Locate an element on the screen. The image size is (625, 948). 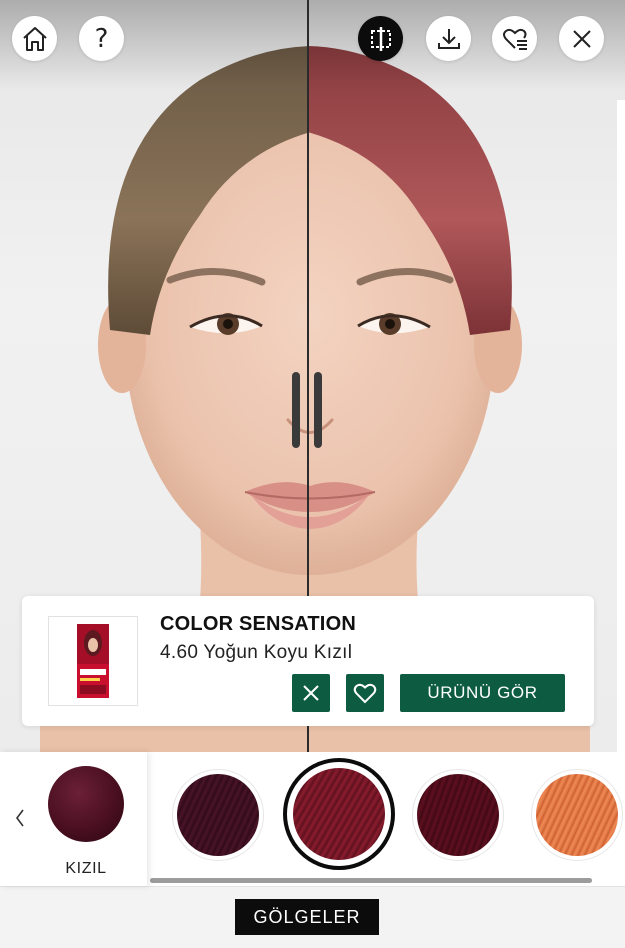
shade-family-panel: KIZIL is located at coordinates (73, 819).